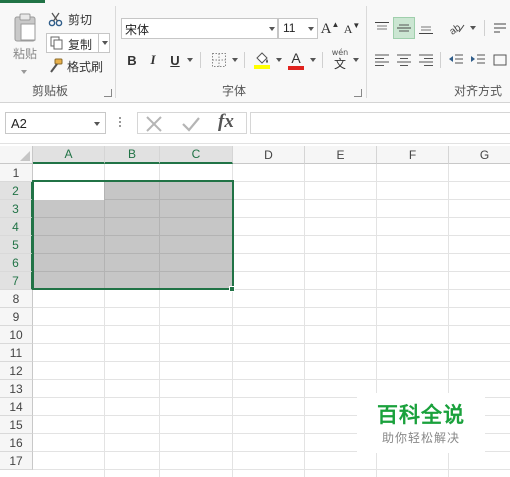  What do you see at coordinates (16, 335) in the screenshot?
I see `row-header-10: 10` at bounding box center [16, 335].